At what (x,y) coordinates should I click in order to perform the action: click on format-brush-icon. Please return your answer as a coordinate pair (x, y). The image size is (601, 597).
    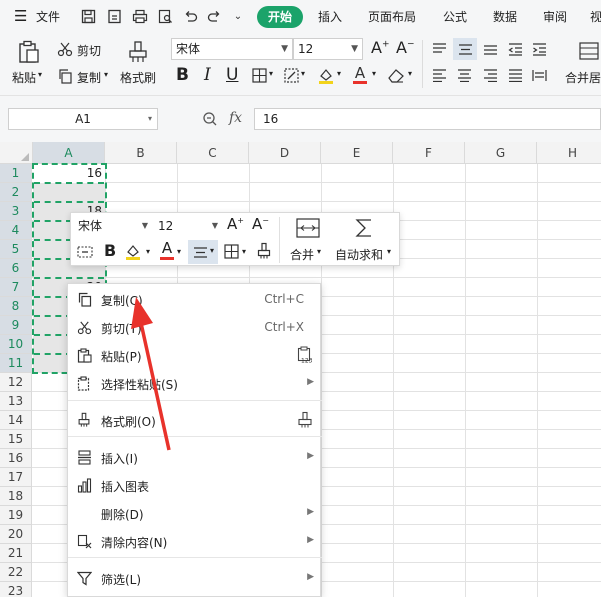
    Looking at the image, I should click on (85, 252).